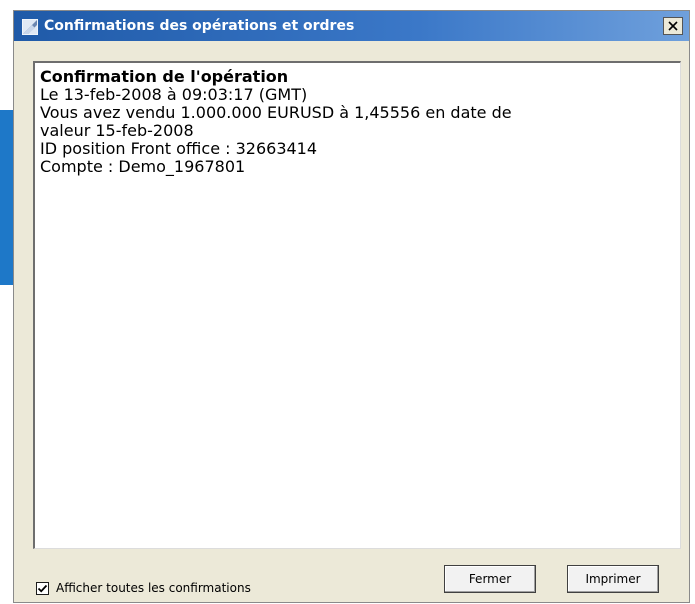  I want to click on close-icon, so click(673, 26).